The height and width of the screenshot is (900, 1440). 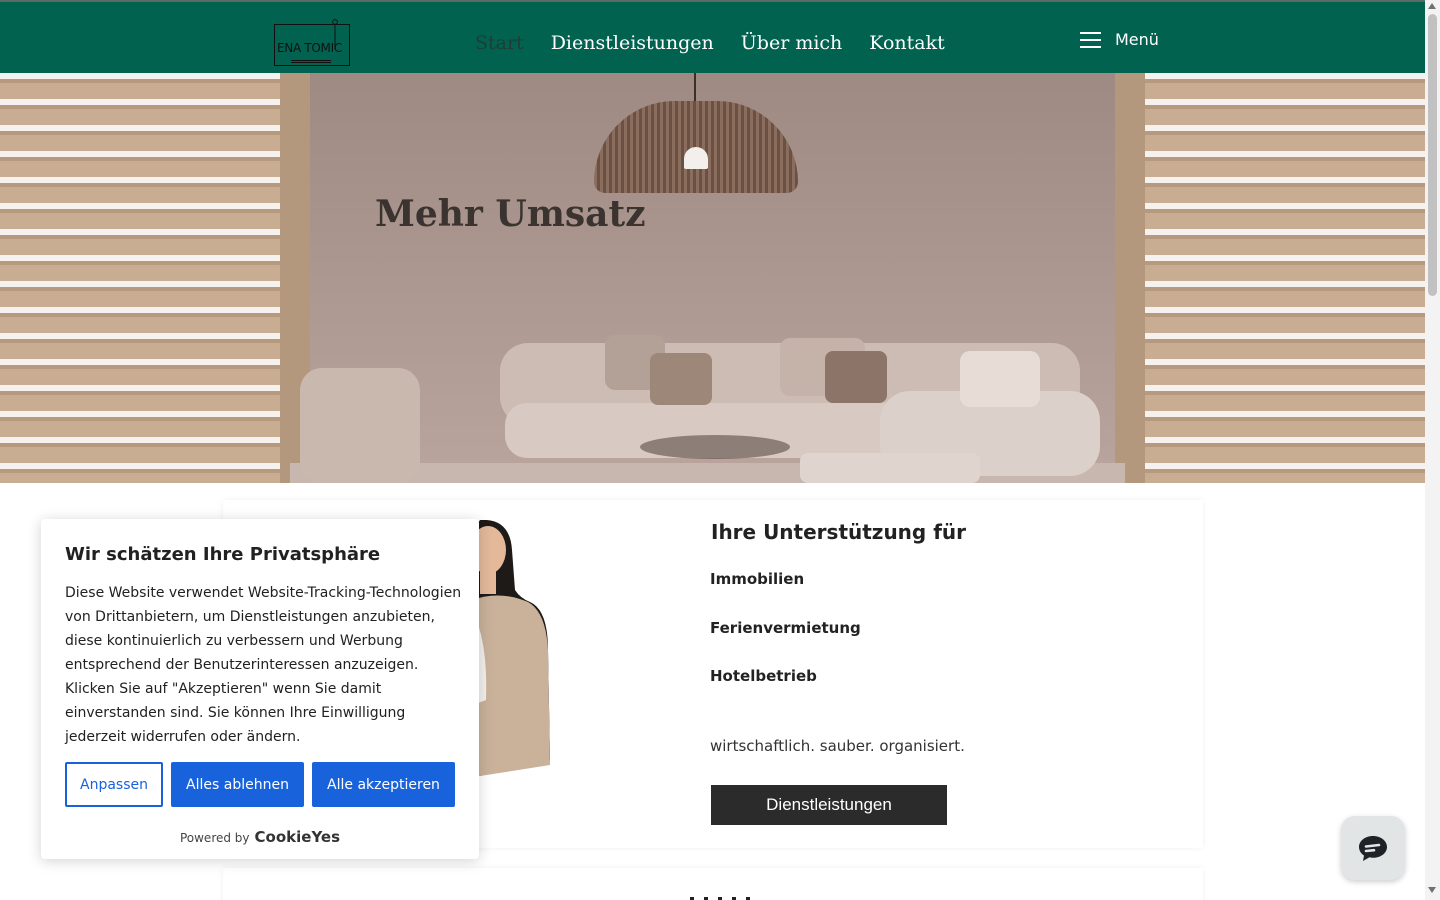 What do you see at coordinates (237, 784) in the screenshot?
I see `reject-all-button: Alles ablehnen` at bounding box center [237, 784].